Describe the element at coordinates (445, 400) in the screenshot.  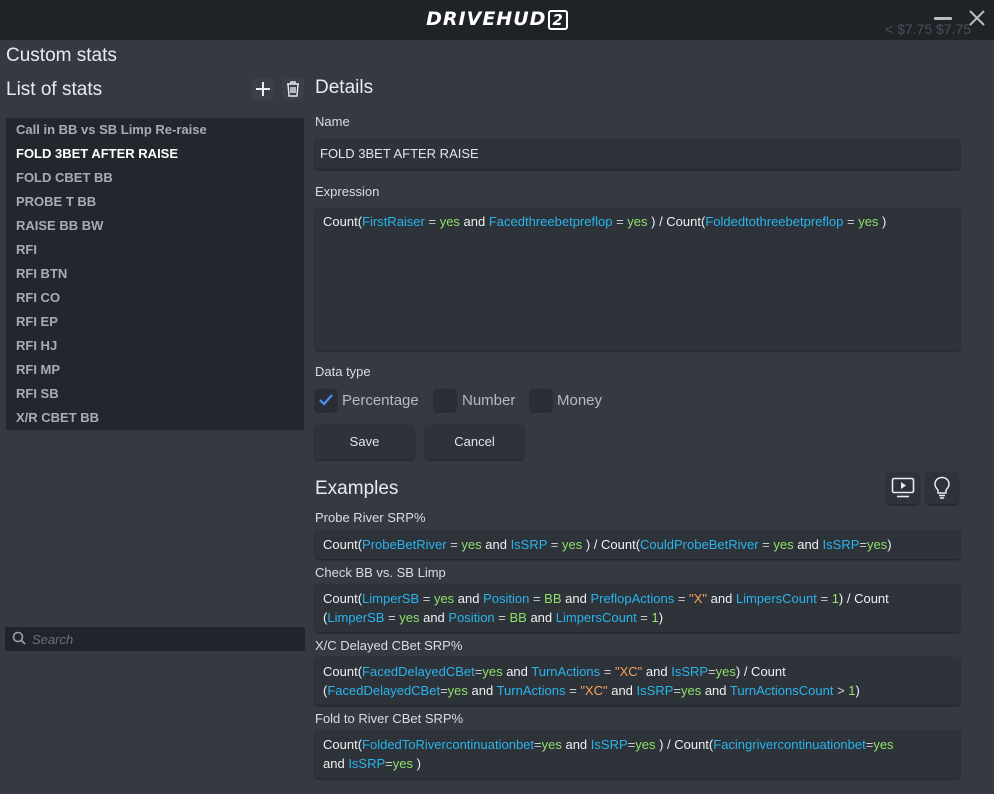
I see `number-checkbox` at that location.